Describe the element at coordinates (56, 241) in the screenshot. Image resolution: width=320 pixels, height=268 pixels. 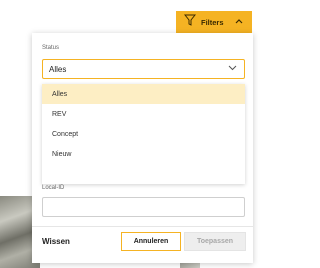
I see `clear-button: Wissen` at that location.